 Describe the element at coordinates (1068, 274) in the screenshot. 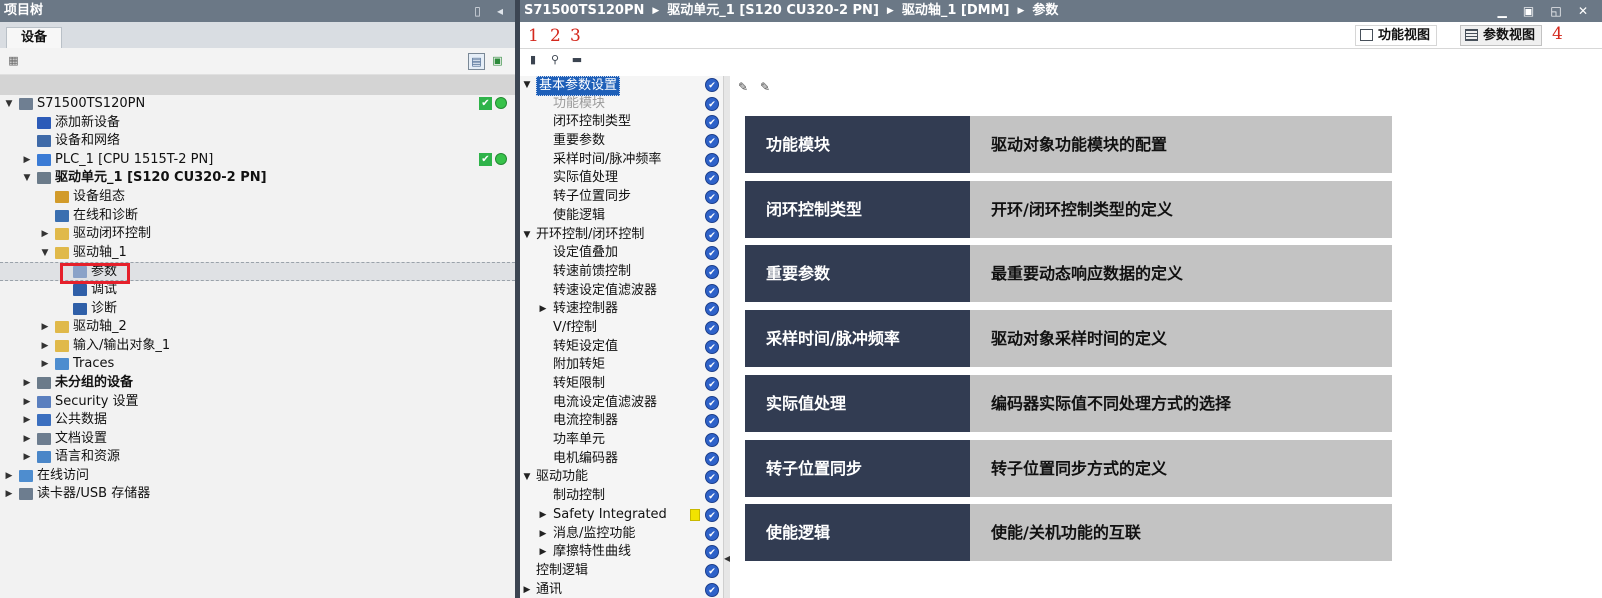

I see `function-card: 重要参数 最重要动态响应数据的定义` at that location.